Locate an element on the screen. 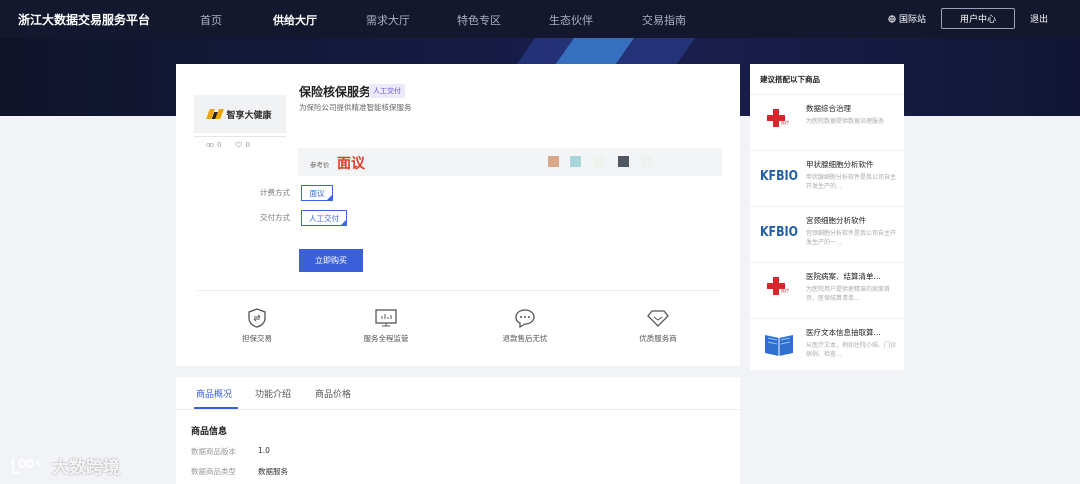 Image resolution: width=1080 pixels, height=484 pixels. feature-label: 退款售后无忧 is located at coordinates (525, 338).